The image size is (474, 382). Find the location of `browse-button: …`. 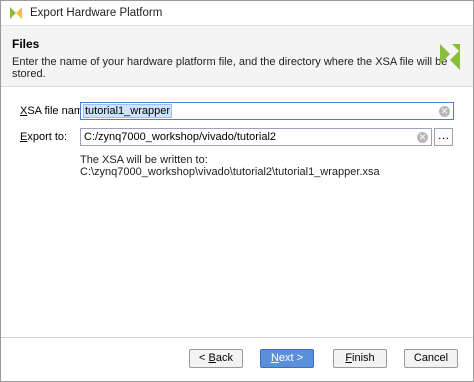

browse-button: … is located at coordinates (443, 137).